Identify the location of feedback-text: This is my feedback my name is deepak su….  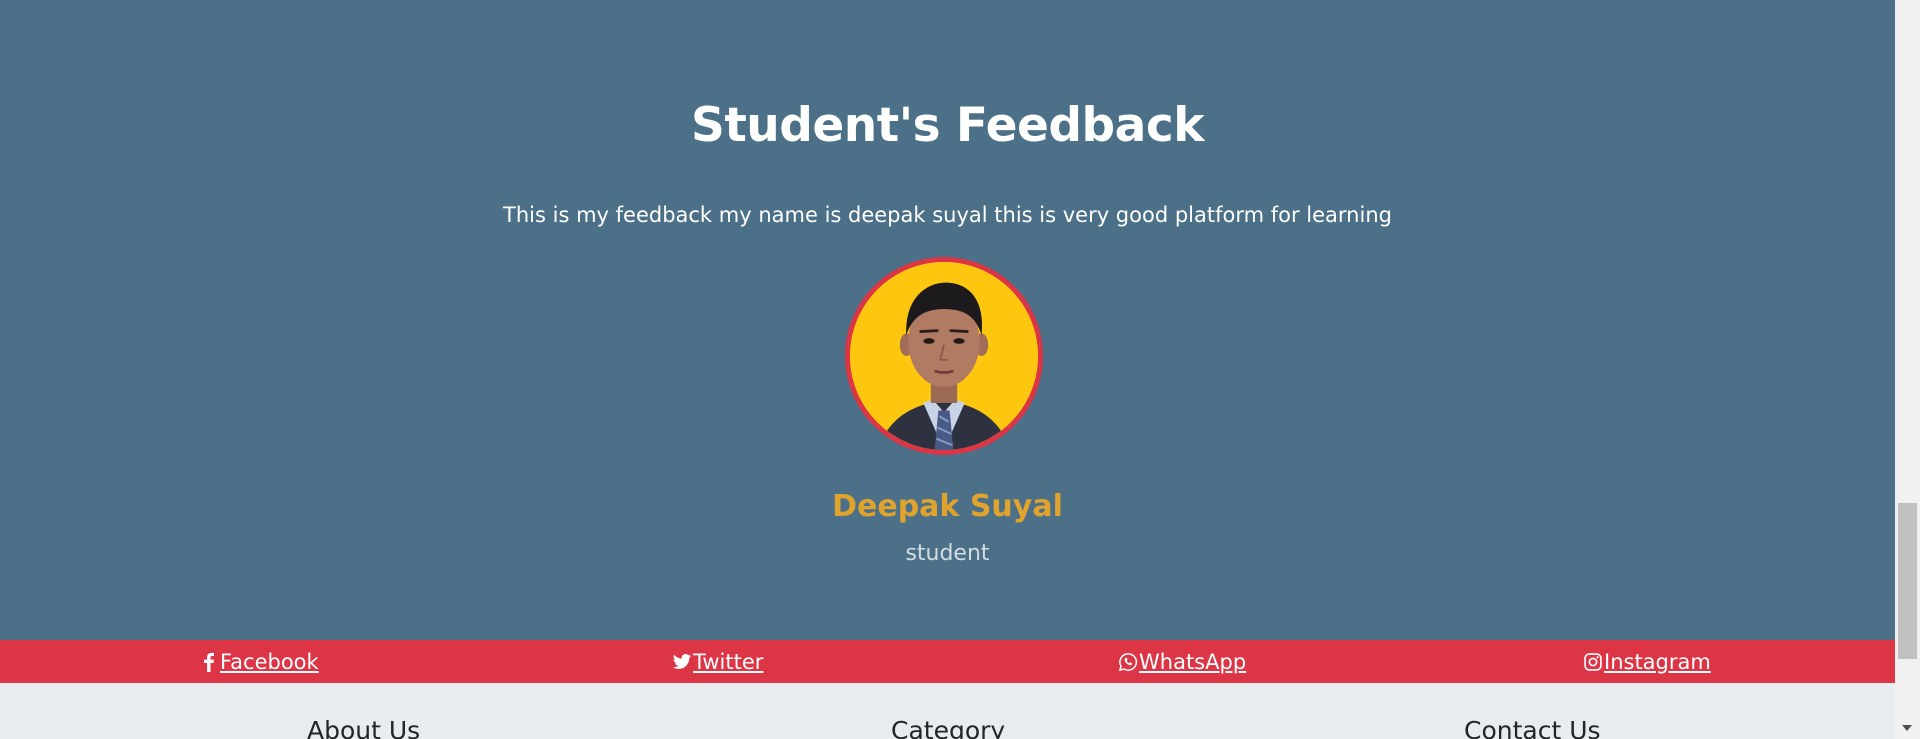
(947, 215).